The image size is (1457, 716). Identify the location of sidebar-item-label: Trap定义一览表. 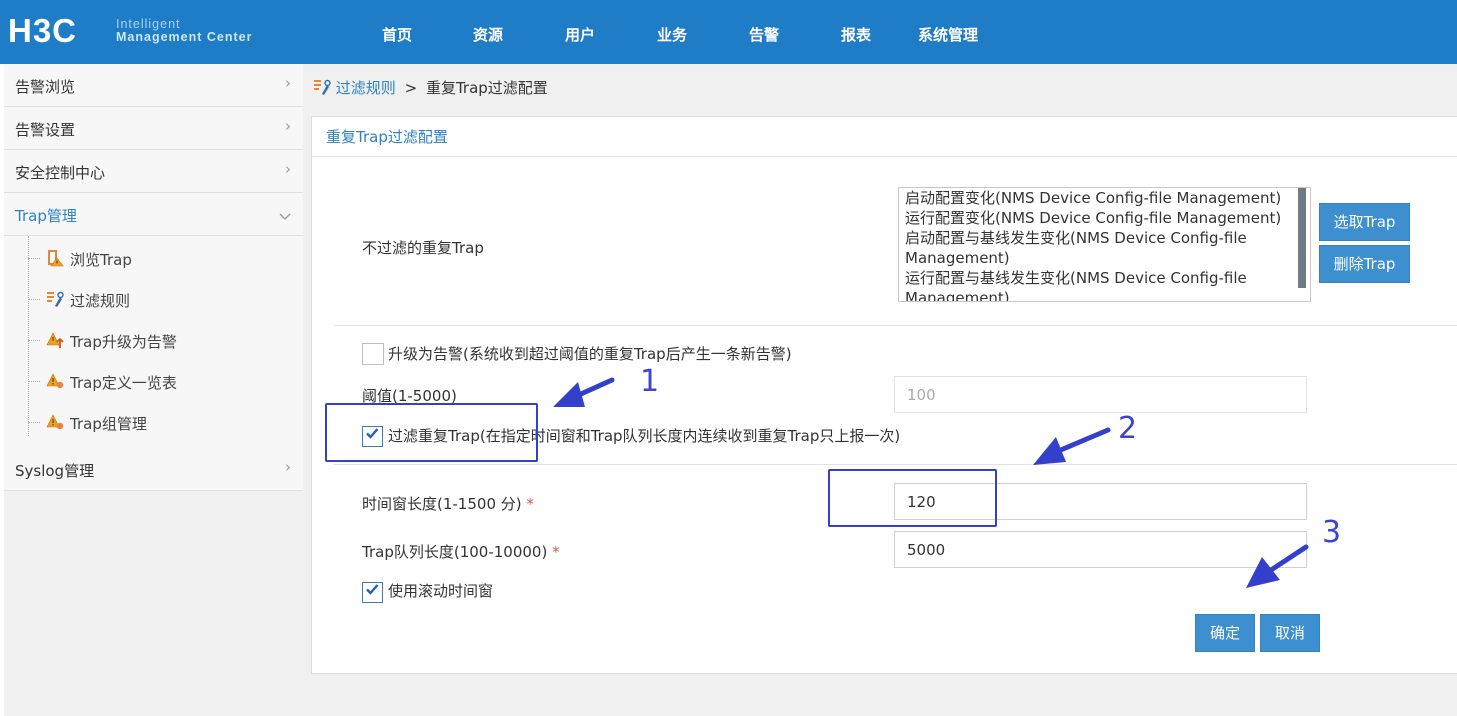
(123, 383).